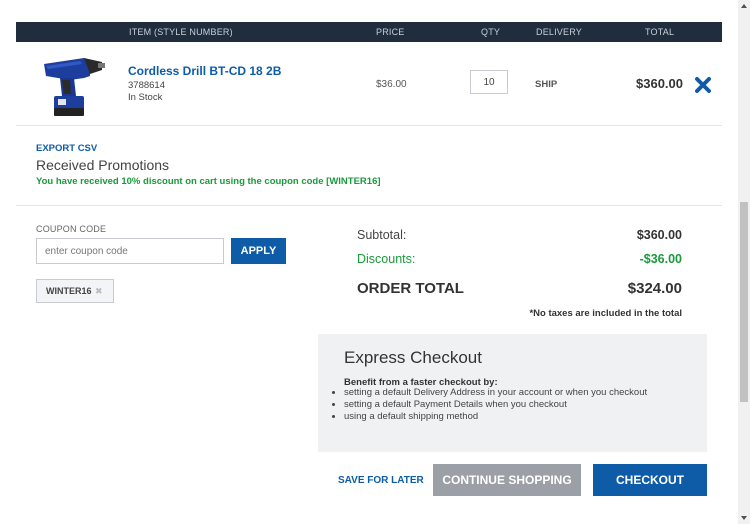 Image resolution: width=750 pixels, height=524 pixels. I want to click on remove-coupon-icon: ✖, so click(99, 291).